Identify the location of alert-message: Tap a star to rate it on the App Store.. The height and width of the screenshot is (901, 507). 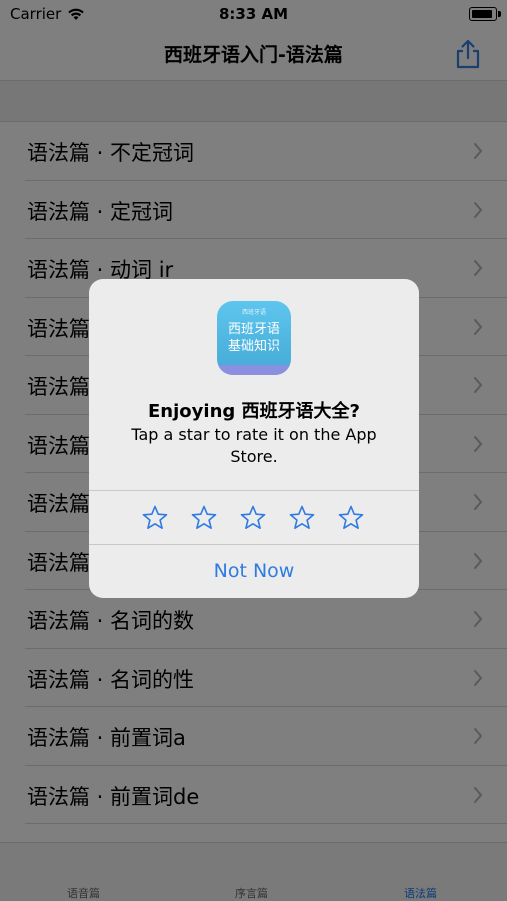
(254, 445).